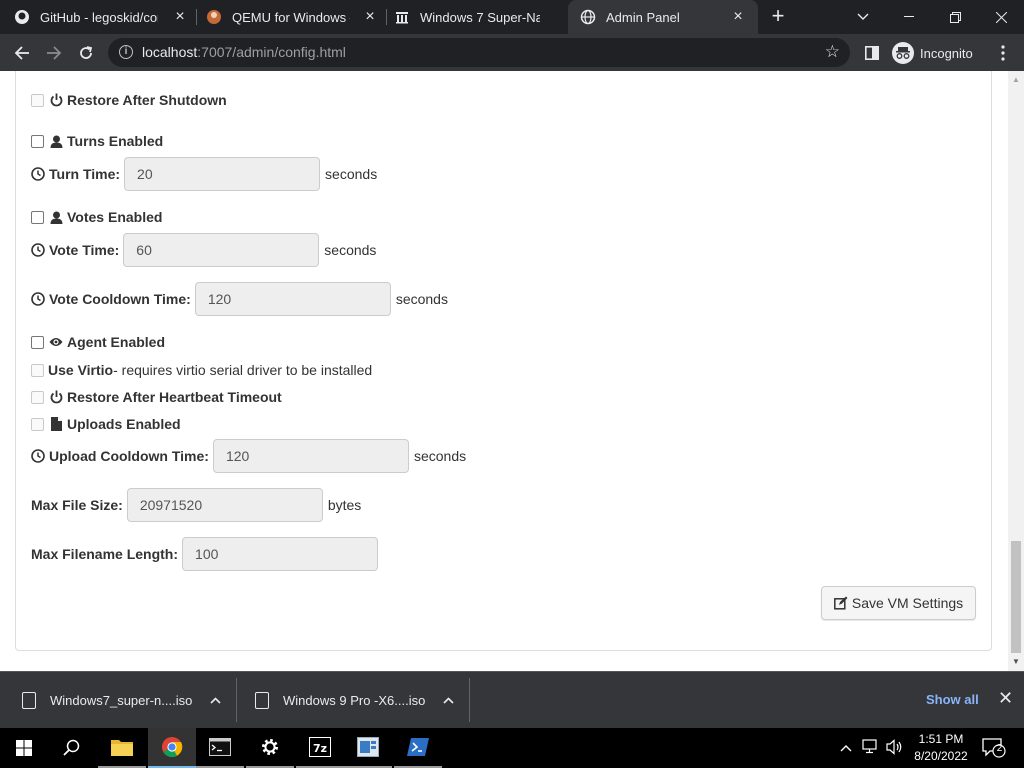 The image size is (1024, 768). Describe the element at coordinates (72, 748) in the screenshot. I see `search-icon` at that location.